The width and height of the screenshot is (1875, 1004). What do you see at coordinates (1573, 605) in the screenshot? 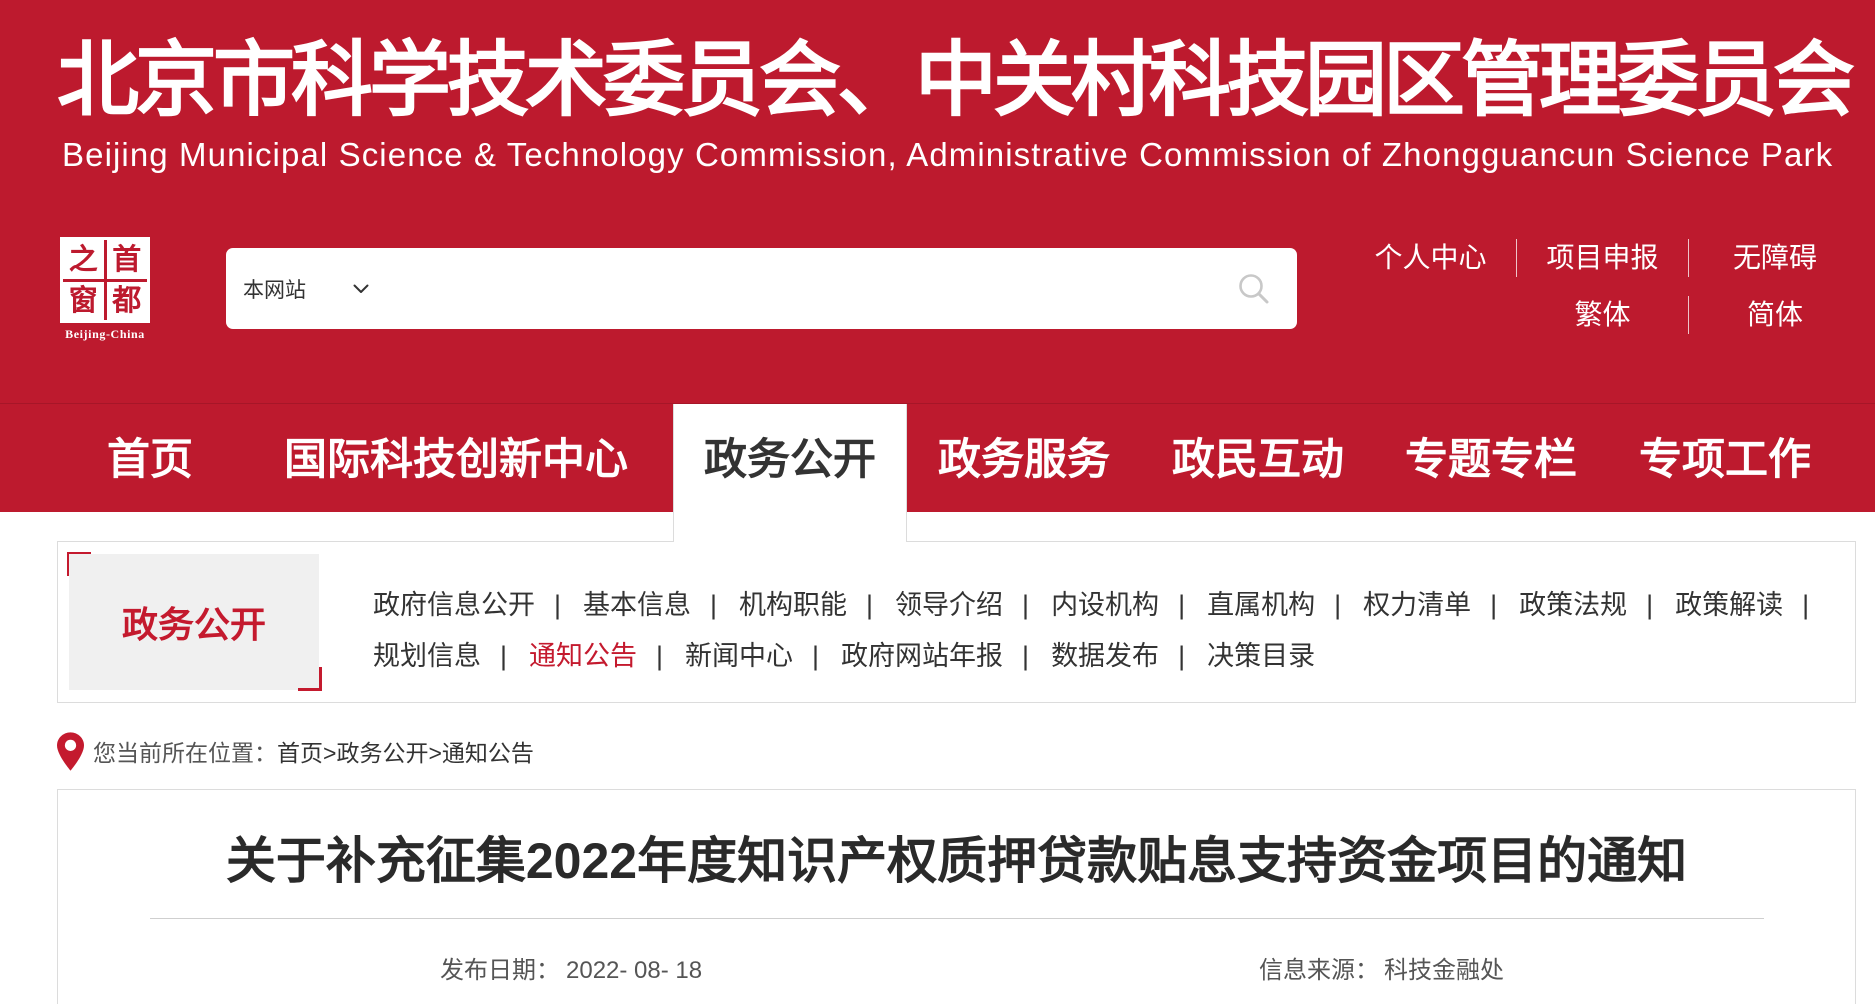
I see `sub-link: 政策法规` at bounding box center [1573, 605].